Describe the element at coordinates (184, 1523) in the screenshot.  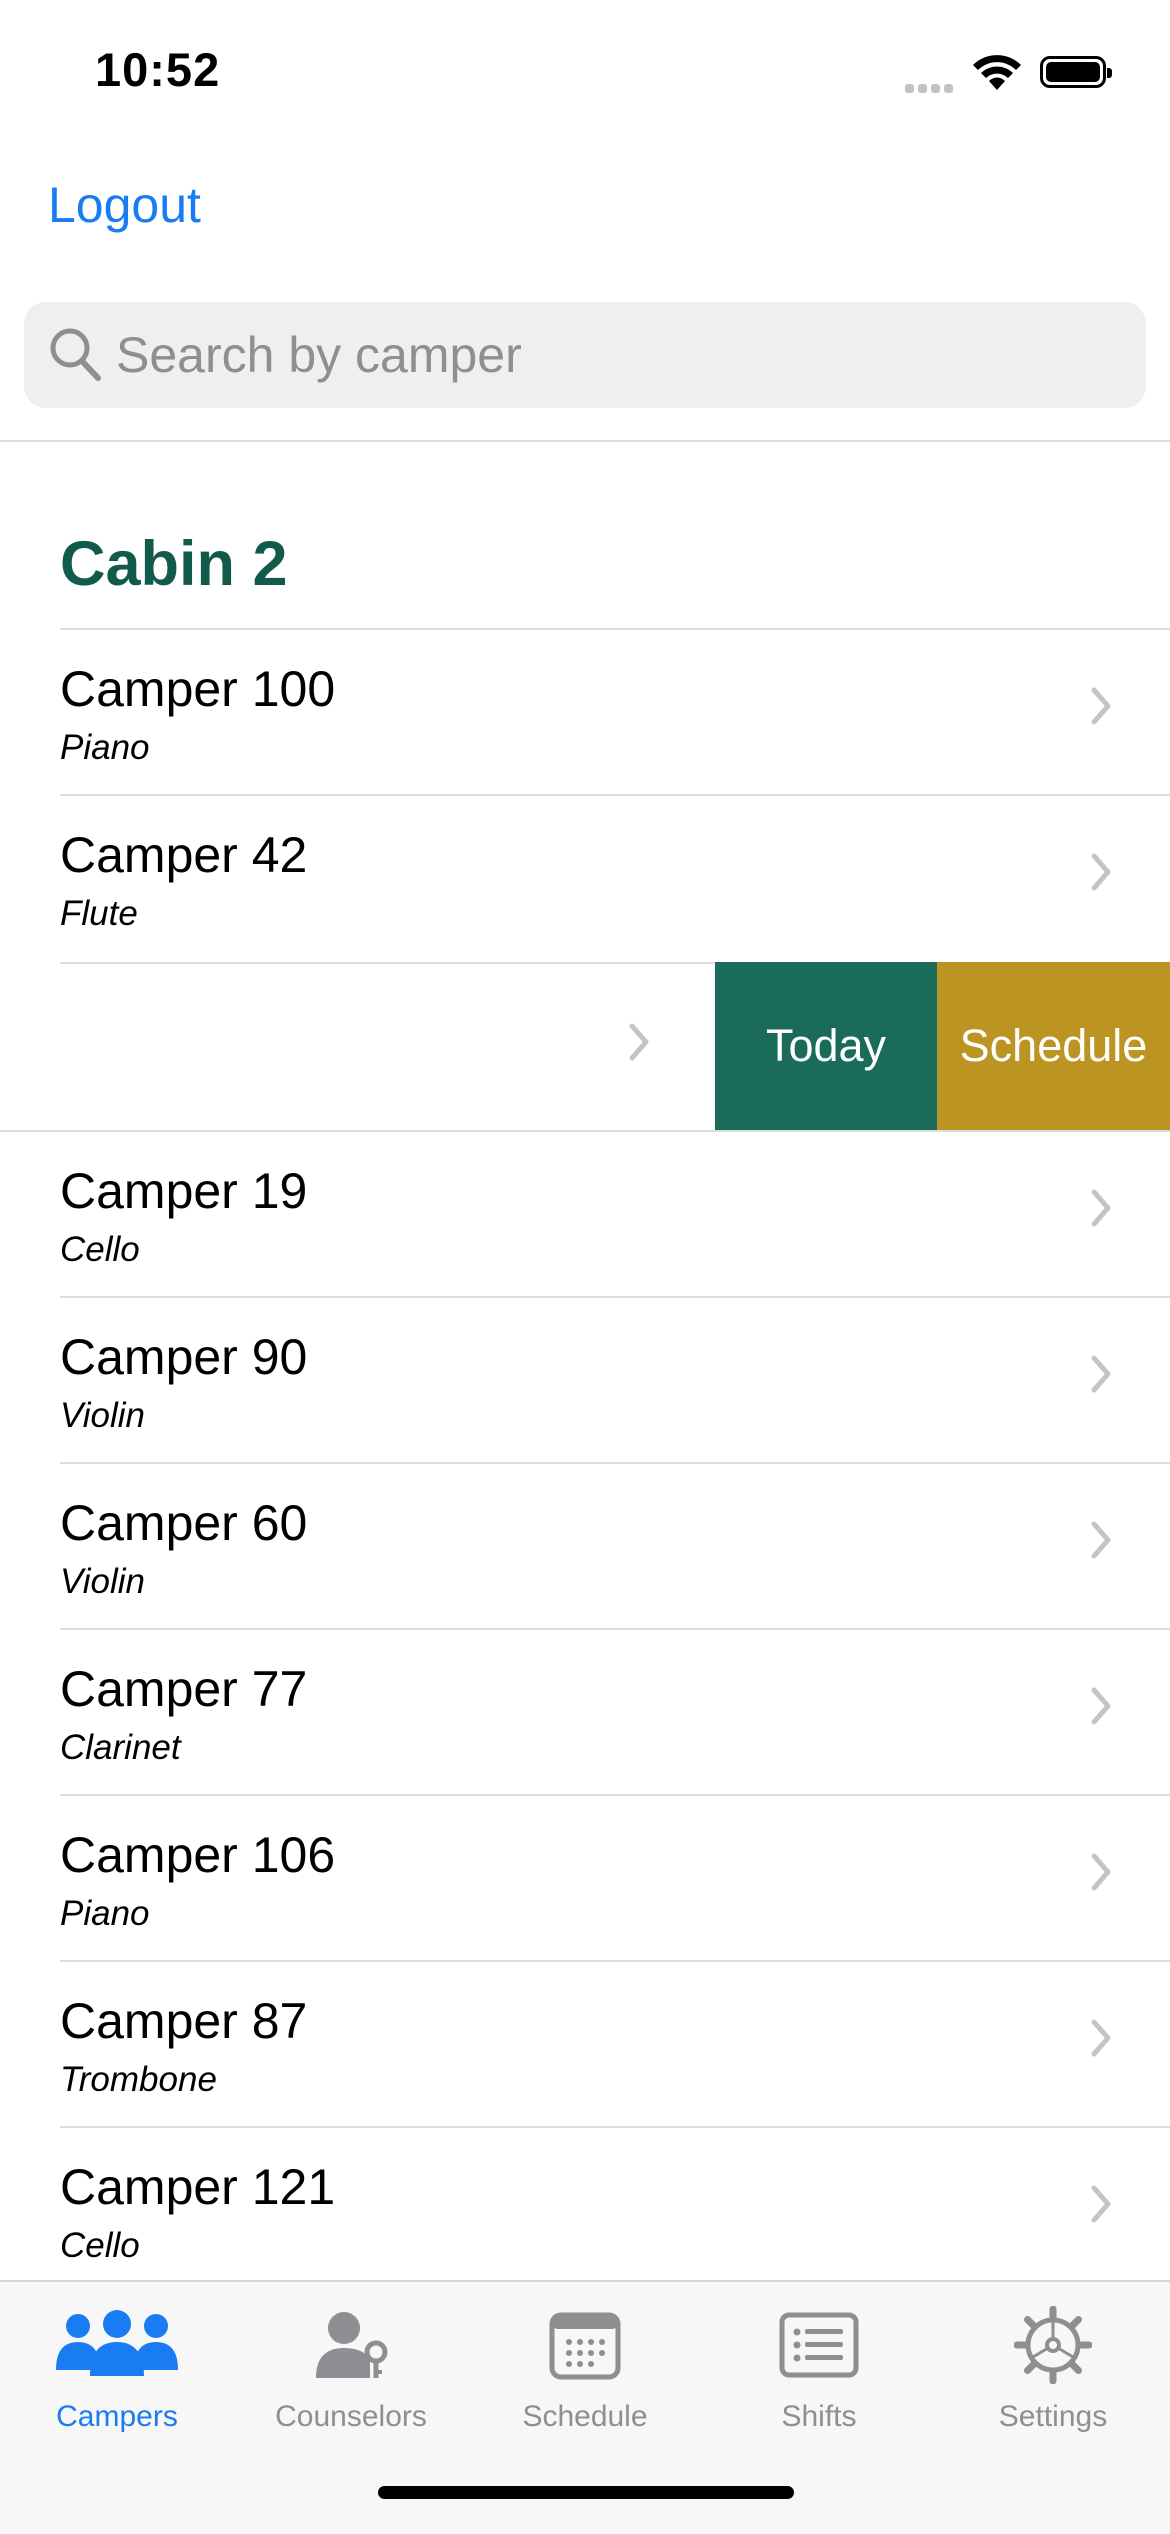
I see `camper-name: Camper 60` at that location.